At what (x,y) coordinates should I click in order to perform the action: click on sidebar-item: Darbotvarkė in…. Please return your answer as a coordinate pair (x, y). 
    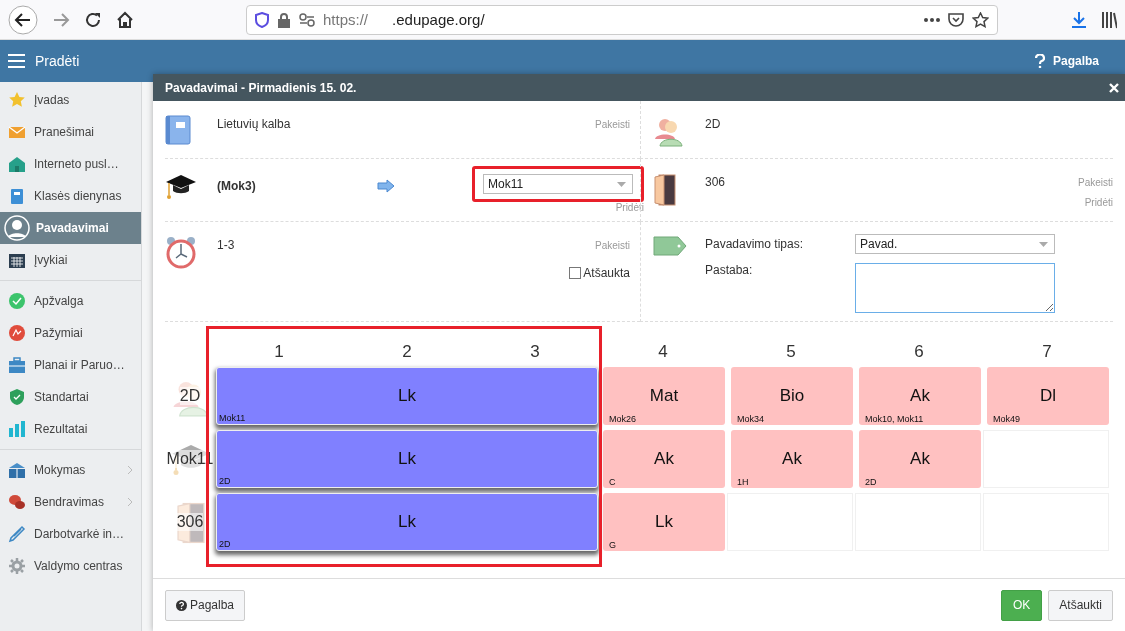
    Looking at the image, I should click on (70, 534).